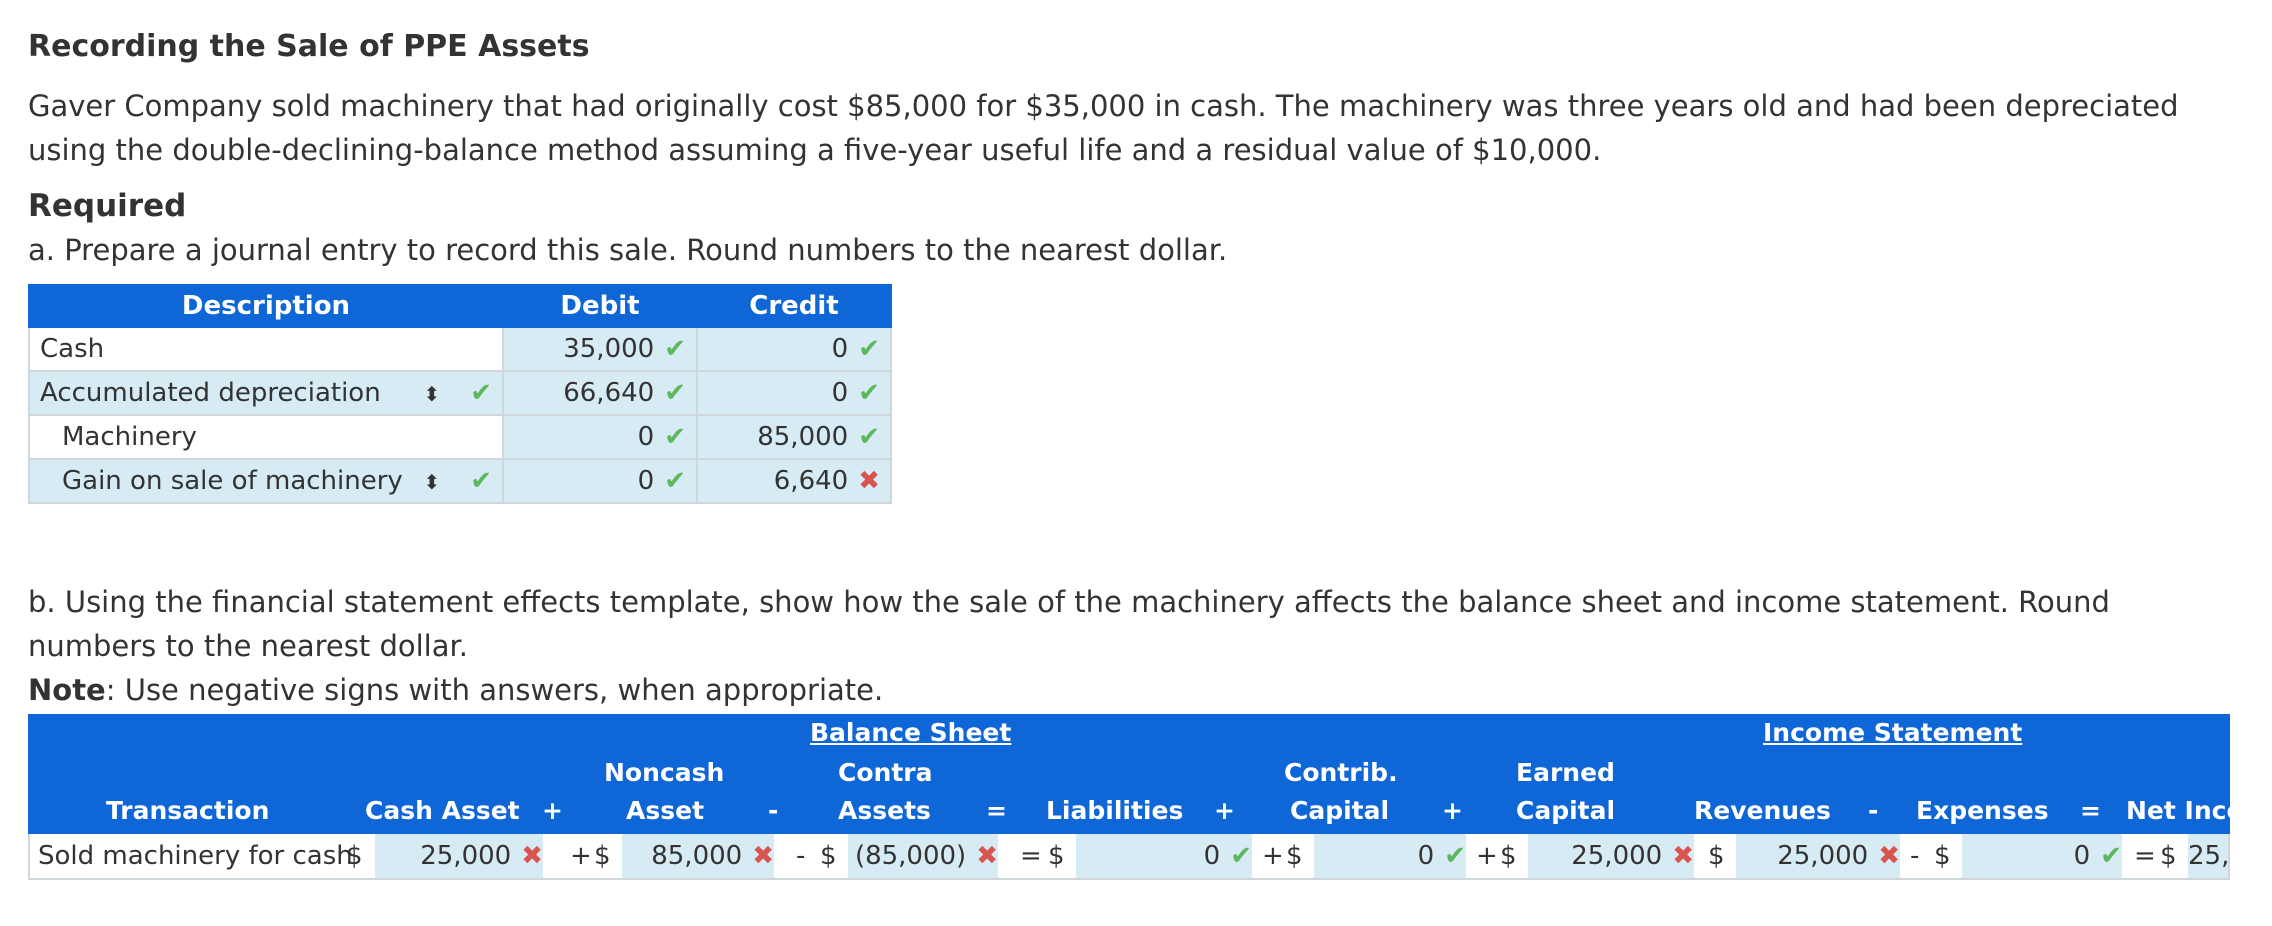 The width and height of the screenshot is (2272, 926). Describe the element at coordinates (600, 306) in the screenshot. I see `debit-header: Debit` at that location.